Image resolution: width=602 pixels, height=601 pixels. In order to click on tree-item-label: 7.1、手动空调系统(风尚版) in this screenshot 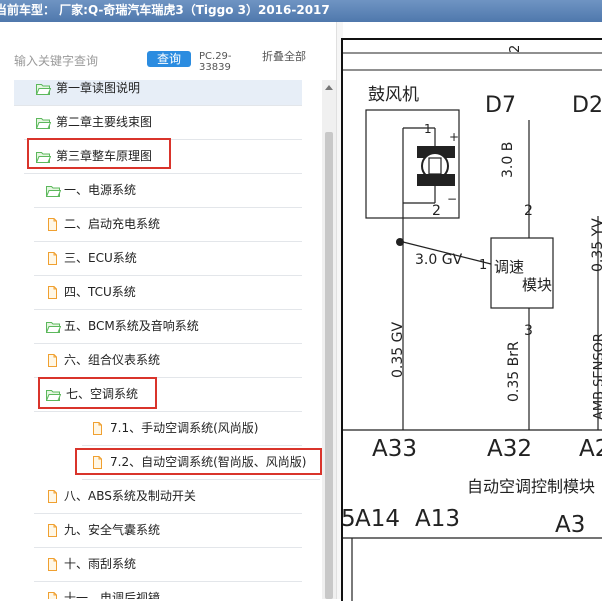, I will do `click(184, 428)`.